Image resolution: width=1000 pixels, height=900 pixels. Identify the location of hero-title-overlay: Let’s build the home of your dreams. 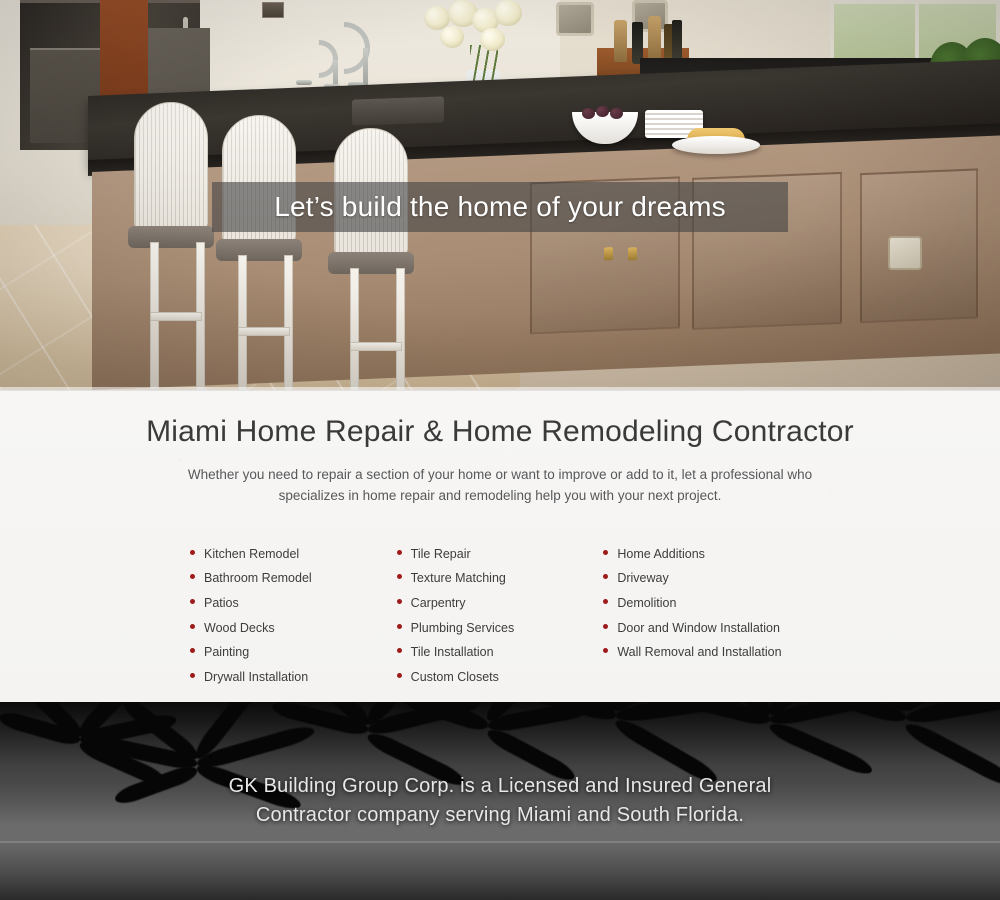
(500, 207).